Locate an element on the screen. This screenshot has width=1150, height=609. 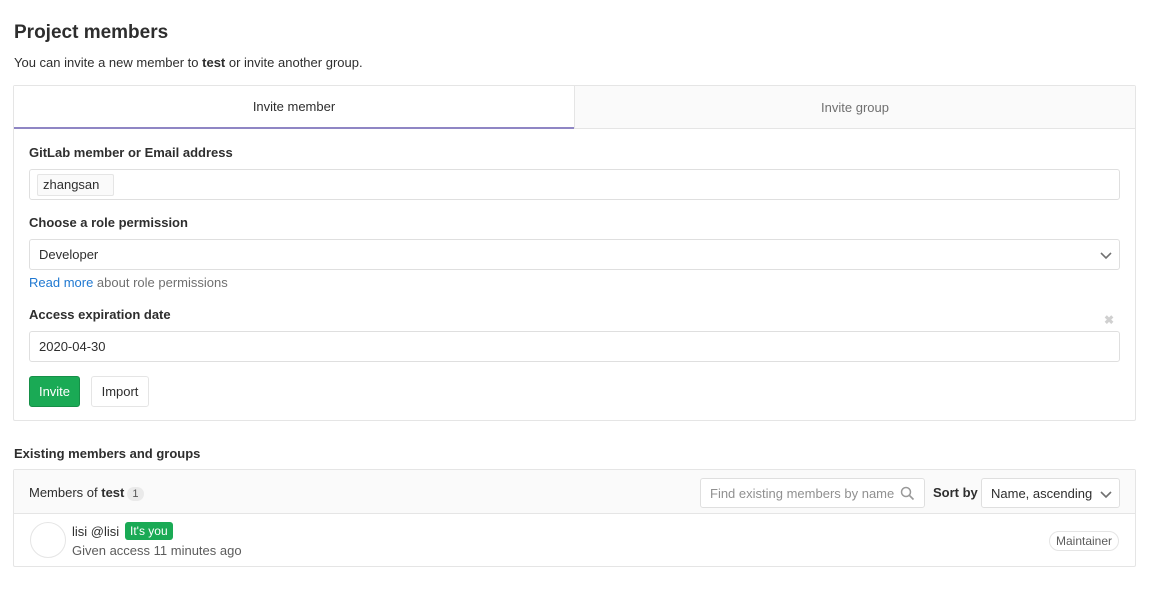
members-of-label: Members of test 1 is located at coordinates (86, 493).